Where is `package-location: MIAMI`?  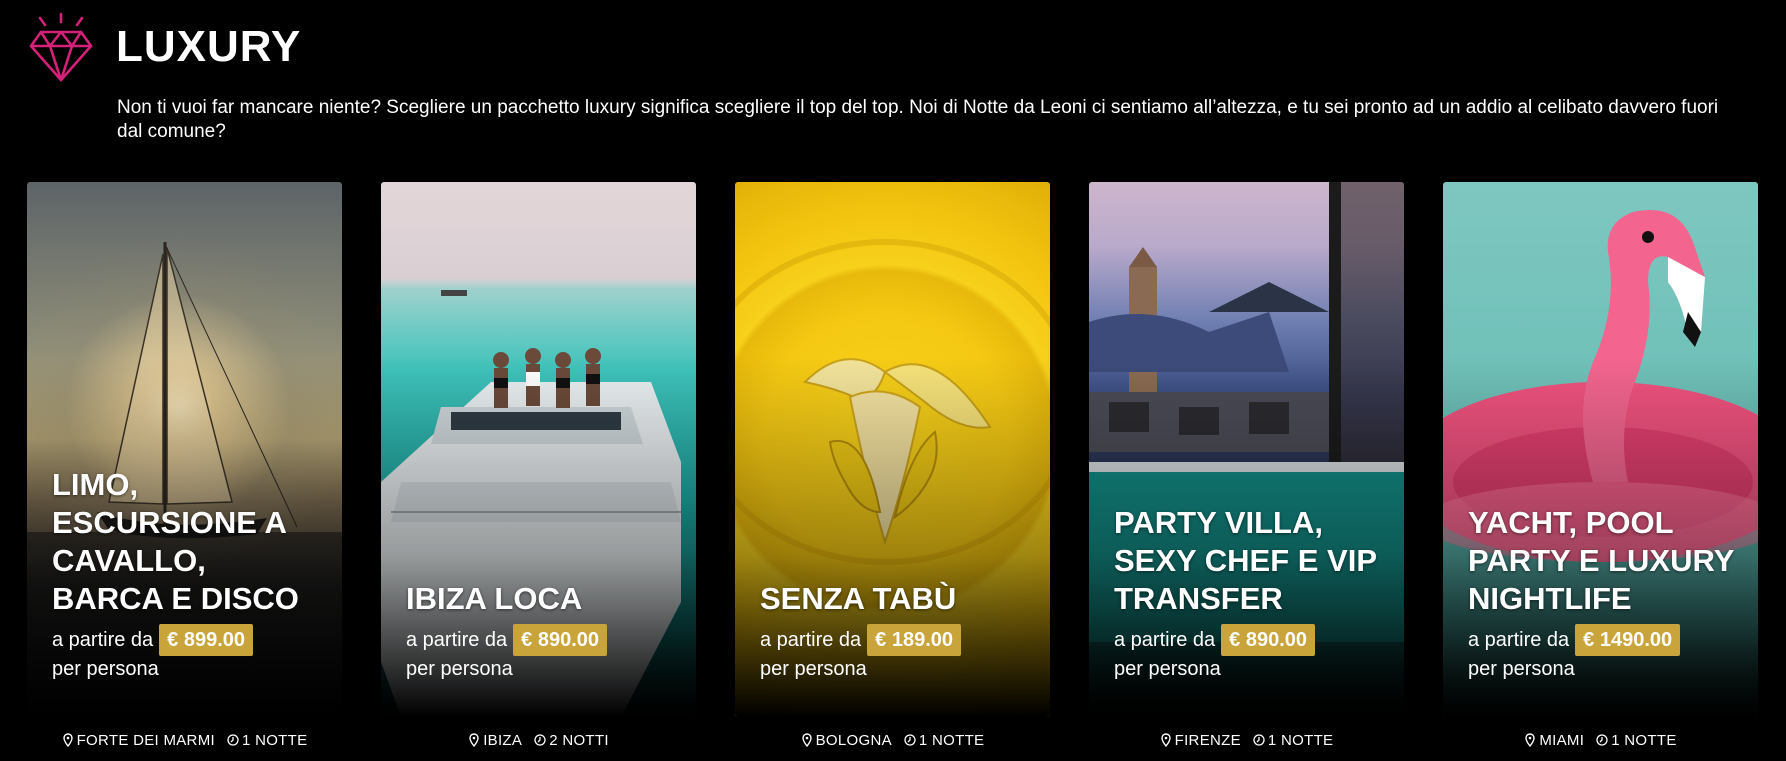
package-location: MIAMI is located at coordinates (1562, 740).